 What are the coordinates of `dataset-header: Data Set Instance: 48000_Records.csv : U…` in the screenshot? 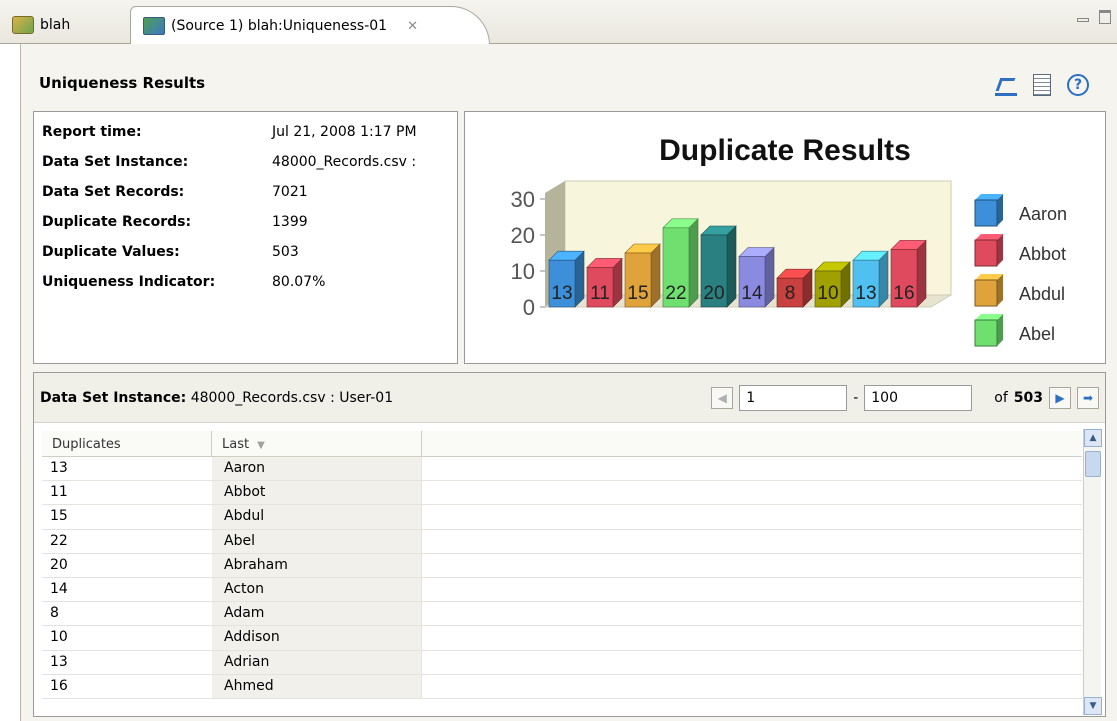 It's located at (569, 398).